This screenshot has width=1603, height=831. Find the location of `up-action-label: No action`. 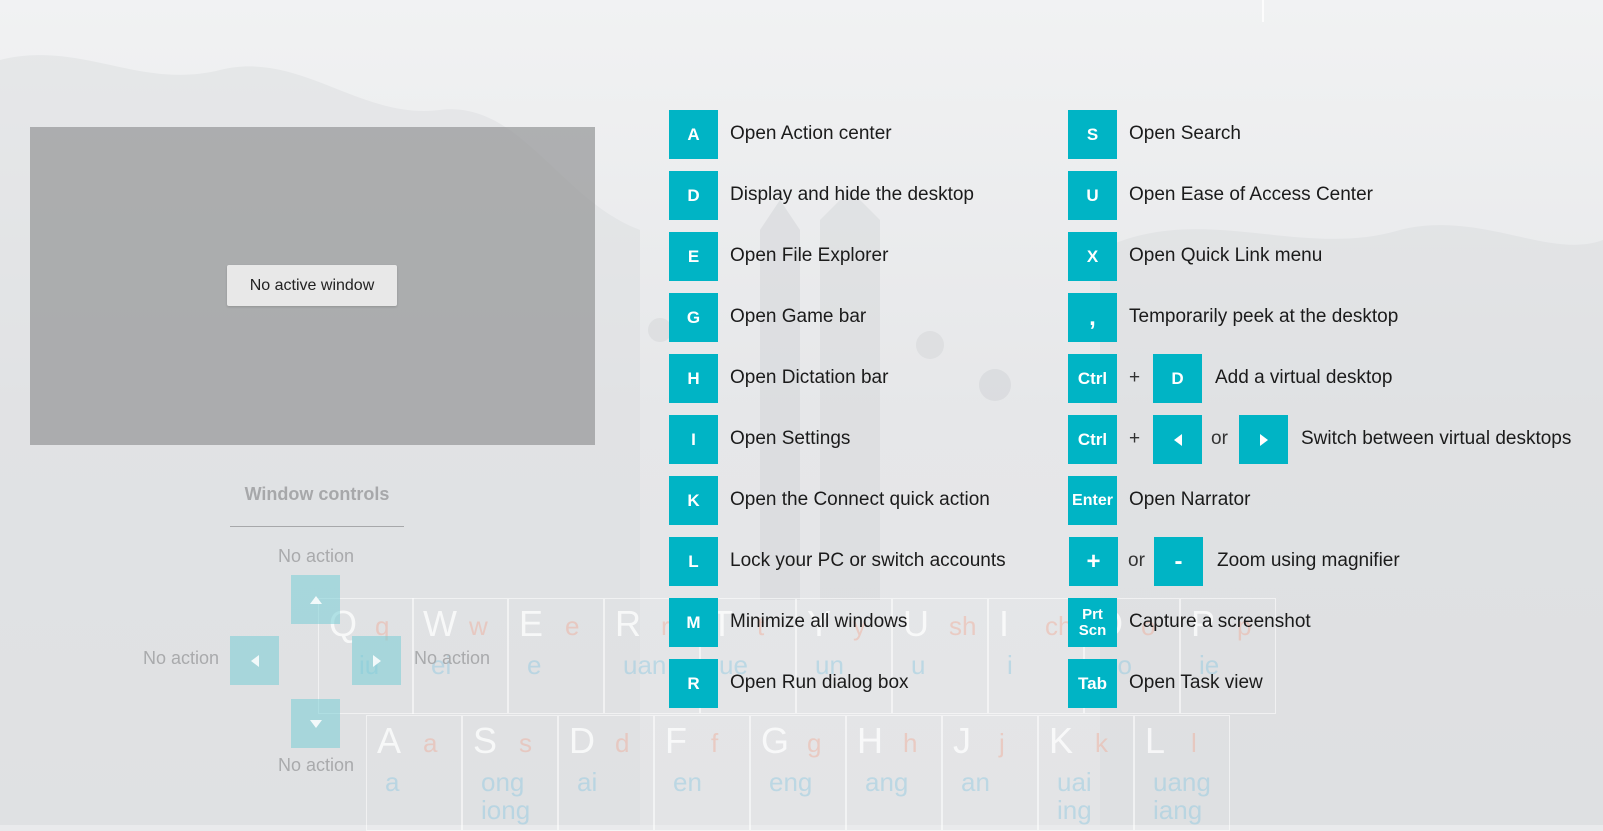

up-action-label: No action is located at coordinates (316, 556).